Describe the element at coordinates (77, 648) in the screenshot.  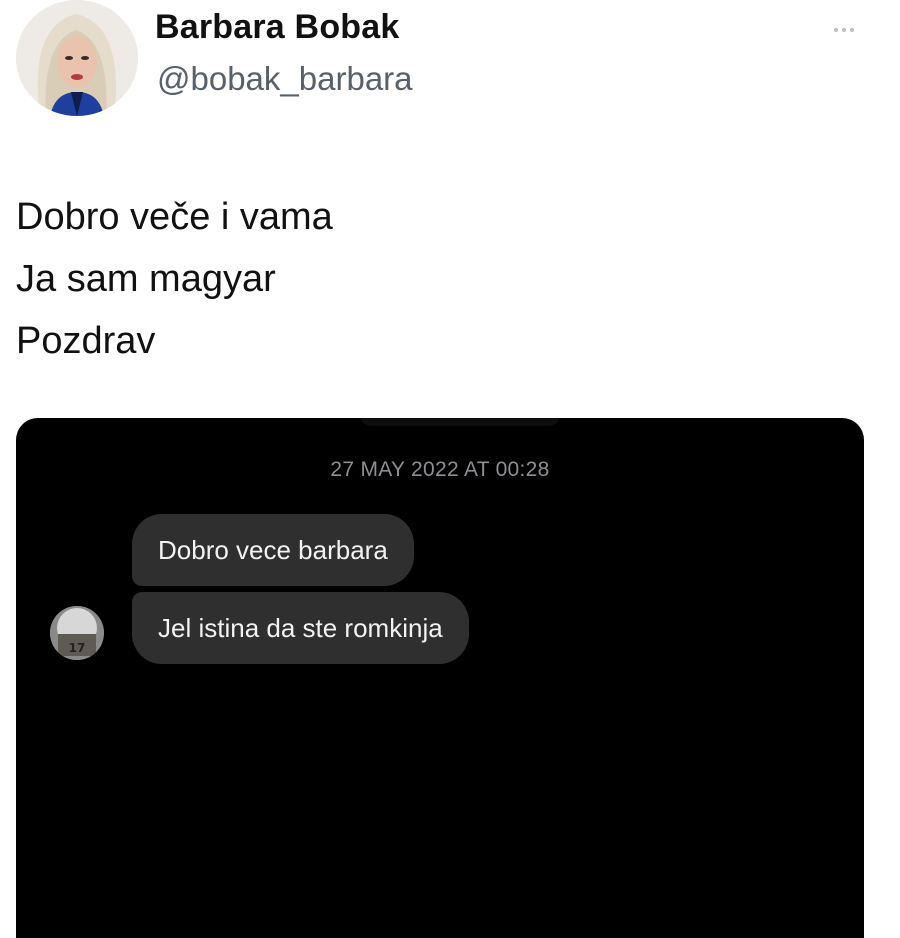
I see `sender-avatar-badge: 17` at that location.